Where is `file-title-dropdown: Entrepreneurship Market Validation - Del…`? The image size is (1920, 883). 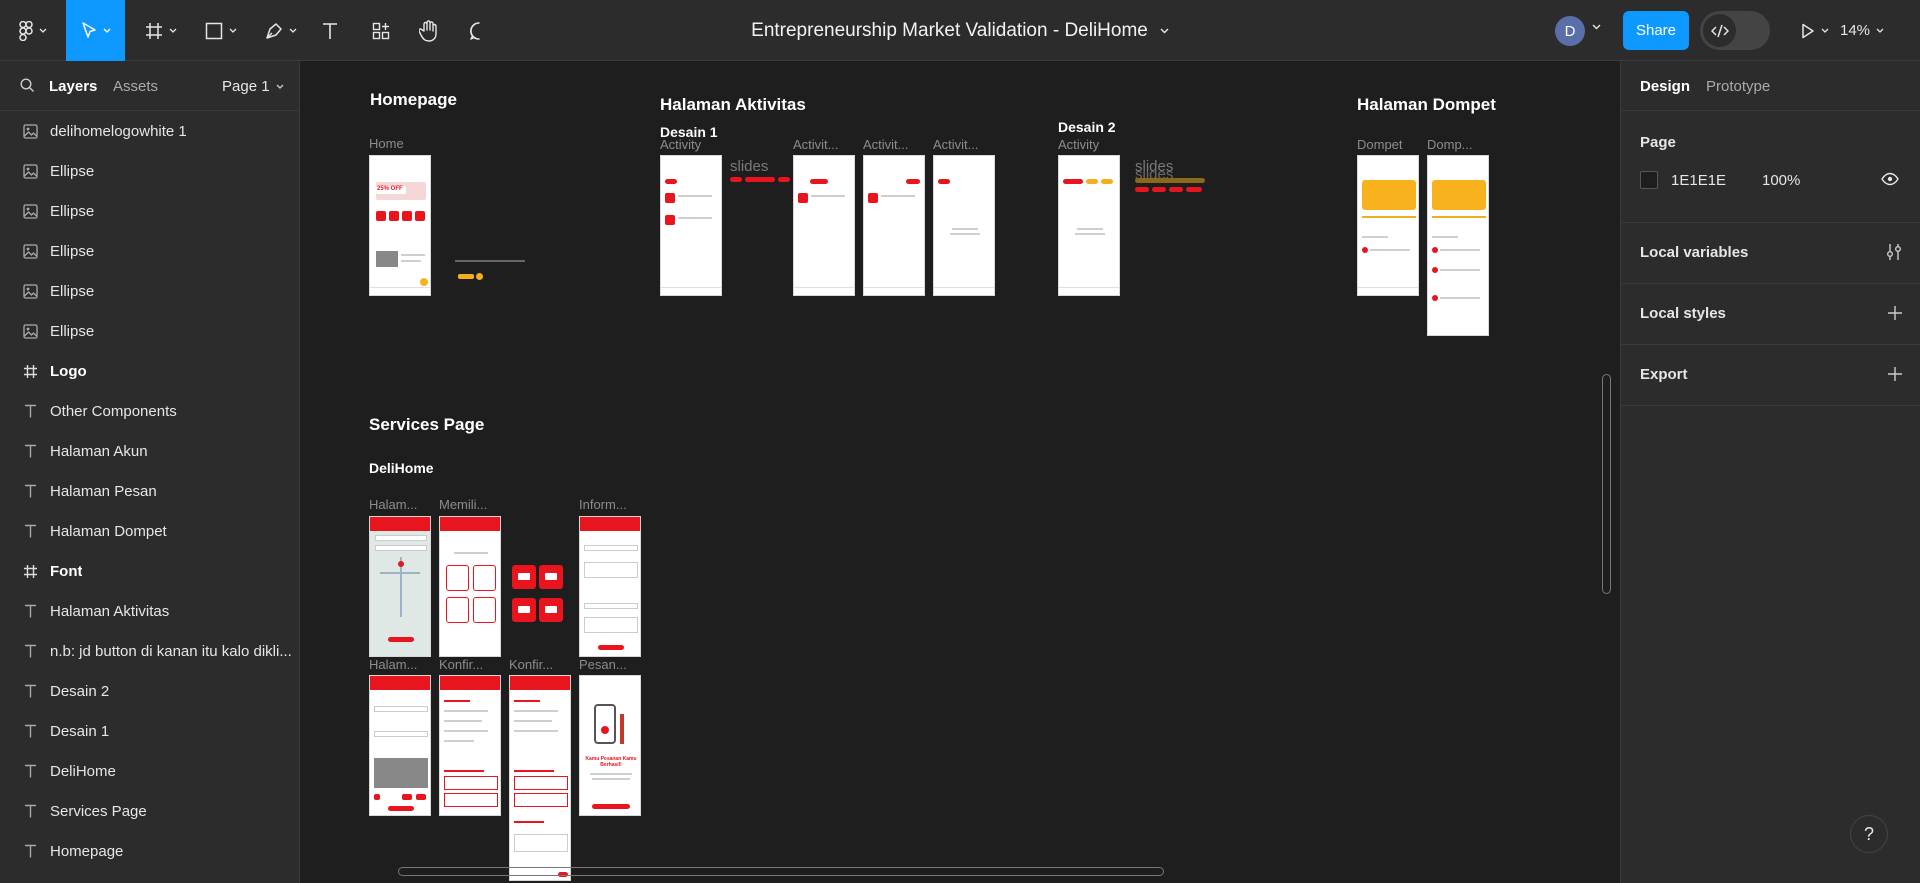 file-title-dropdown: Entrepreneurship Market Validation - Del… is located at coordinates (960, 30).